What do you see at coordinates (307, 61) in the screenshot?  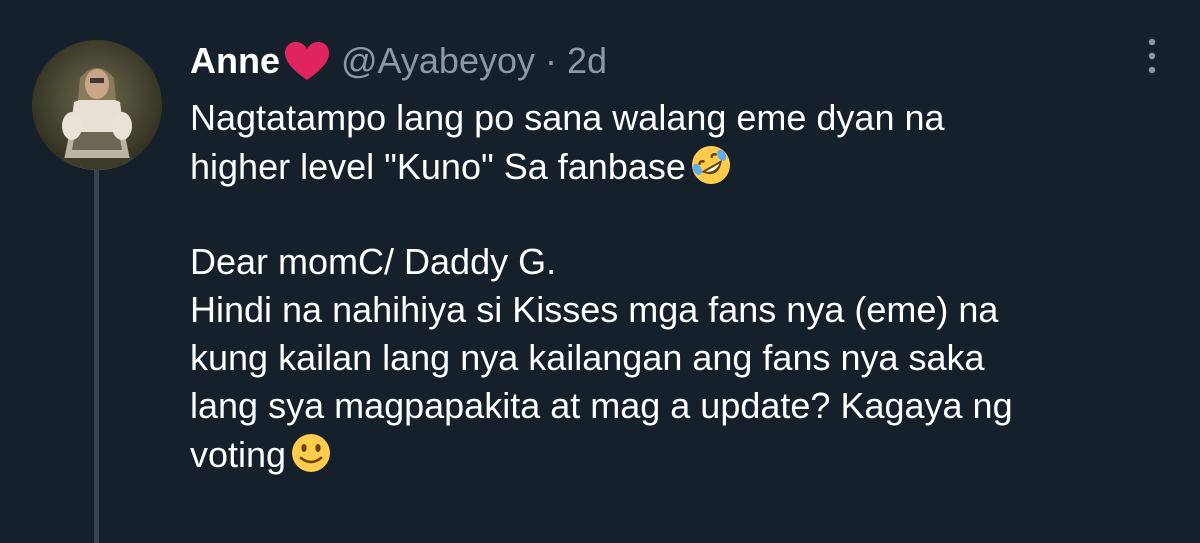 I see `red-heart-icon` at bounding box center [307, 61].